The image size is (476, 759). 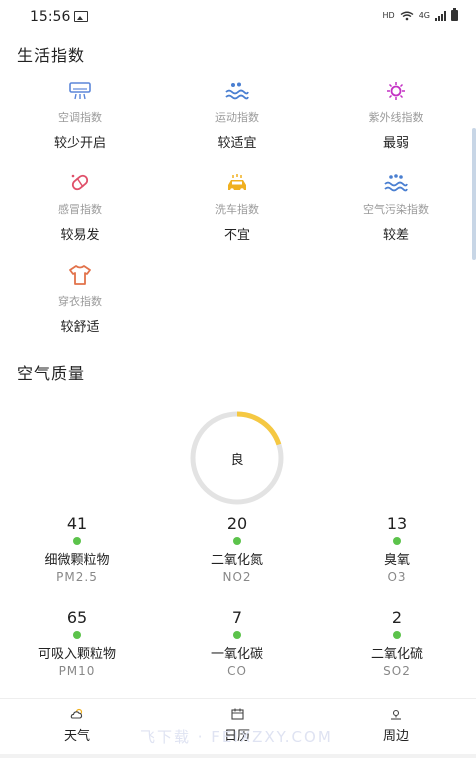 I want to click on sport-icon, so click(x=237, y=91).